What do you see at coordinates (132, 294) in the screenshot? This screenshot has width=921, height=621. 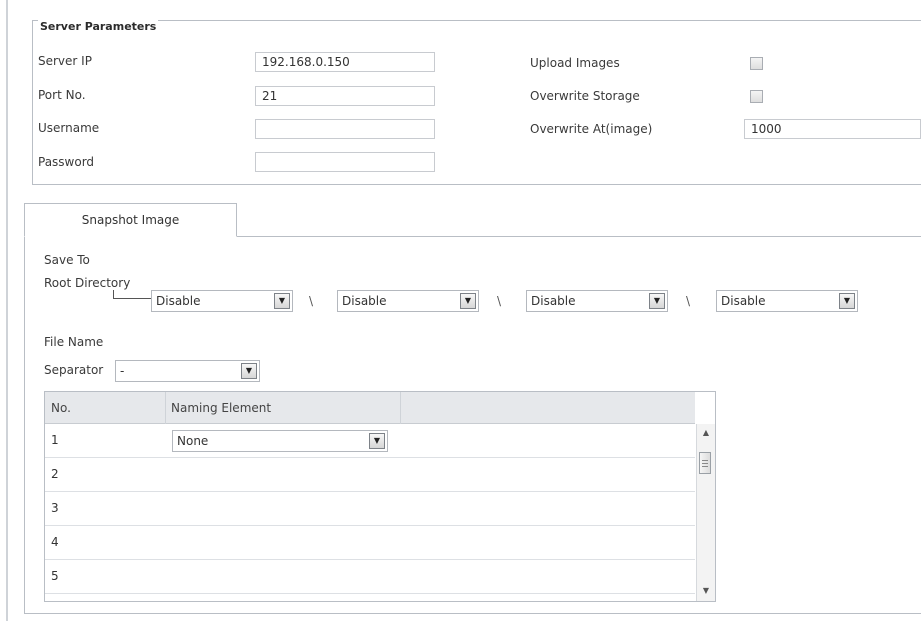 I see `root-directory-connector` at bounding box center [132, 294].